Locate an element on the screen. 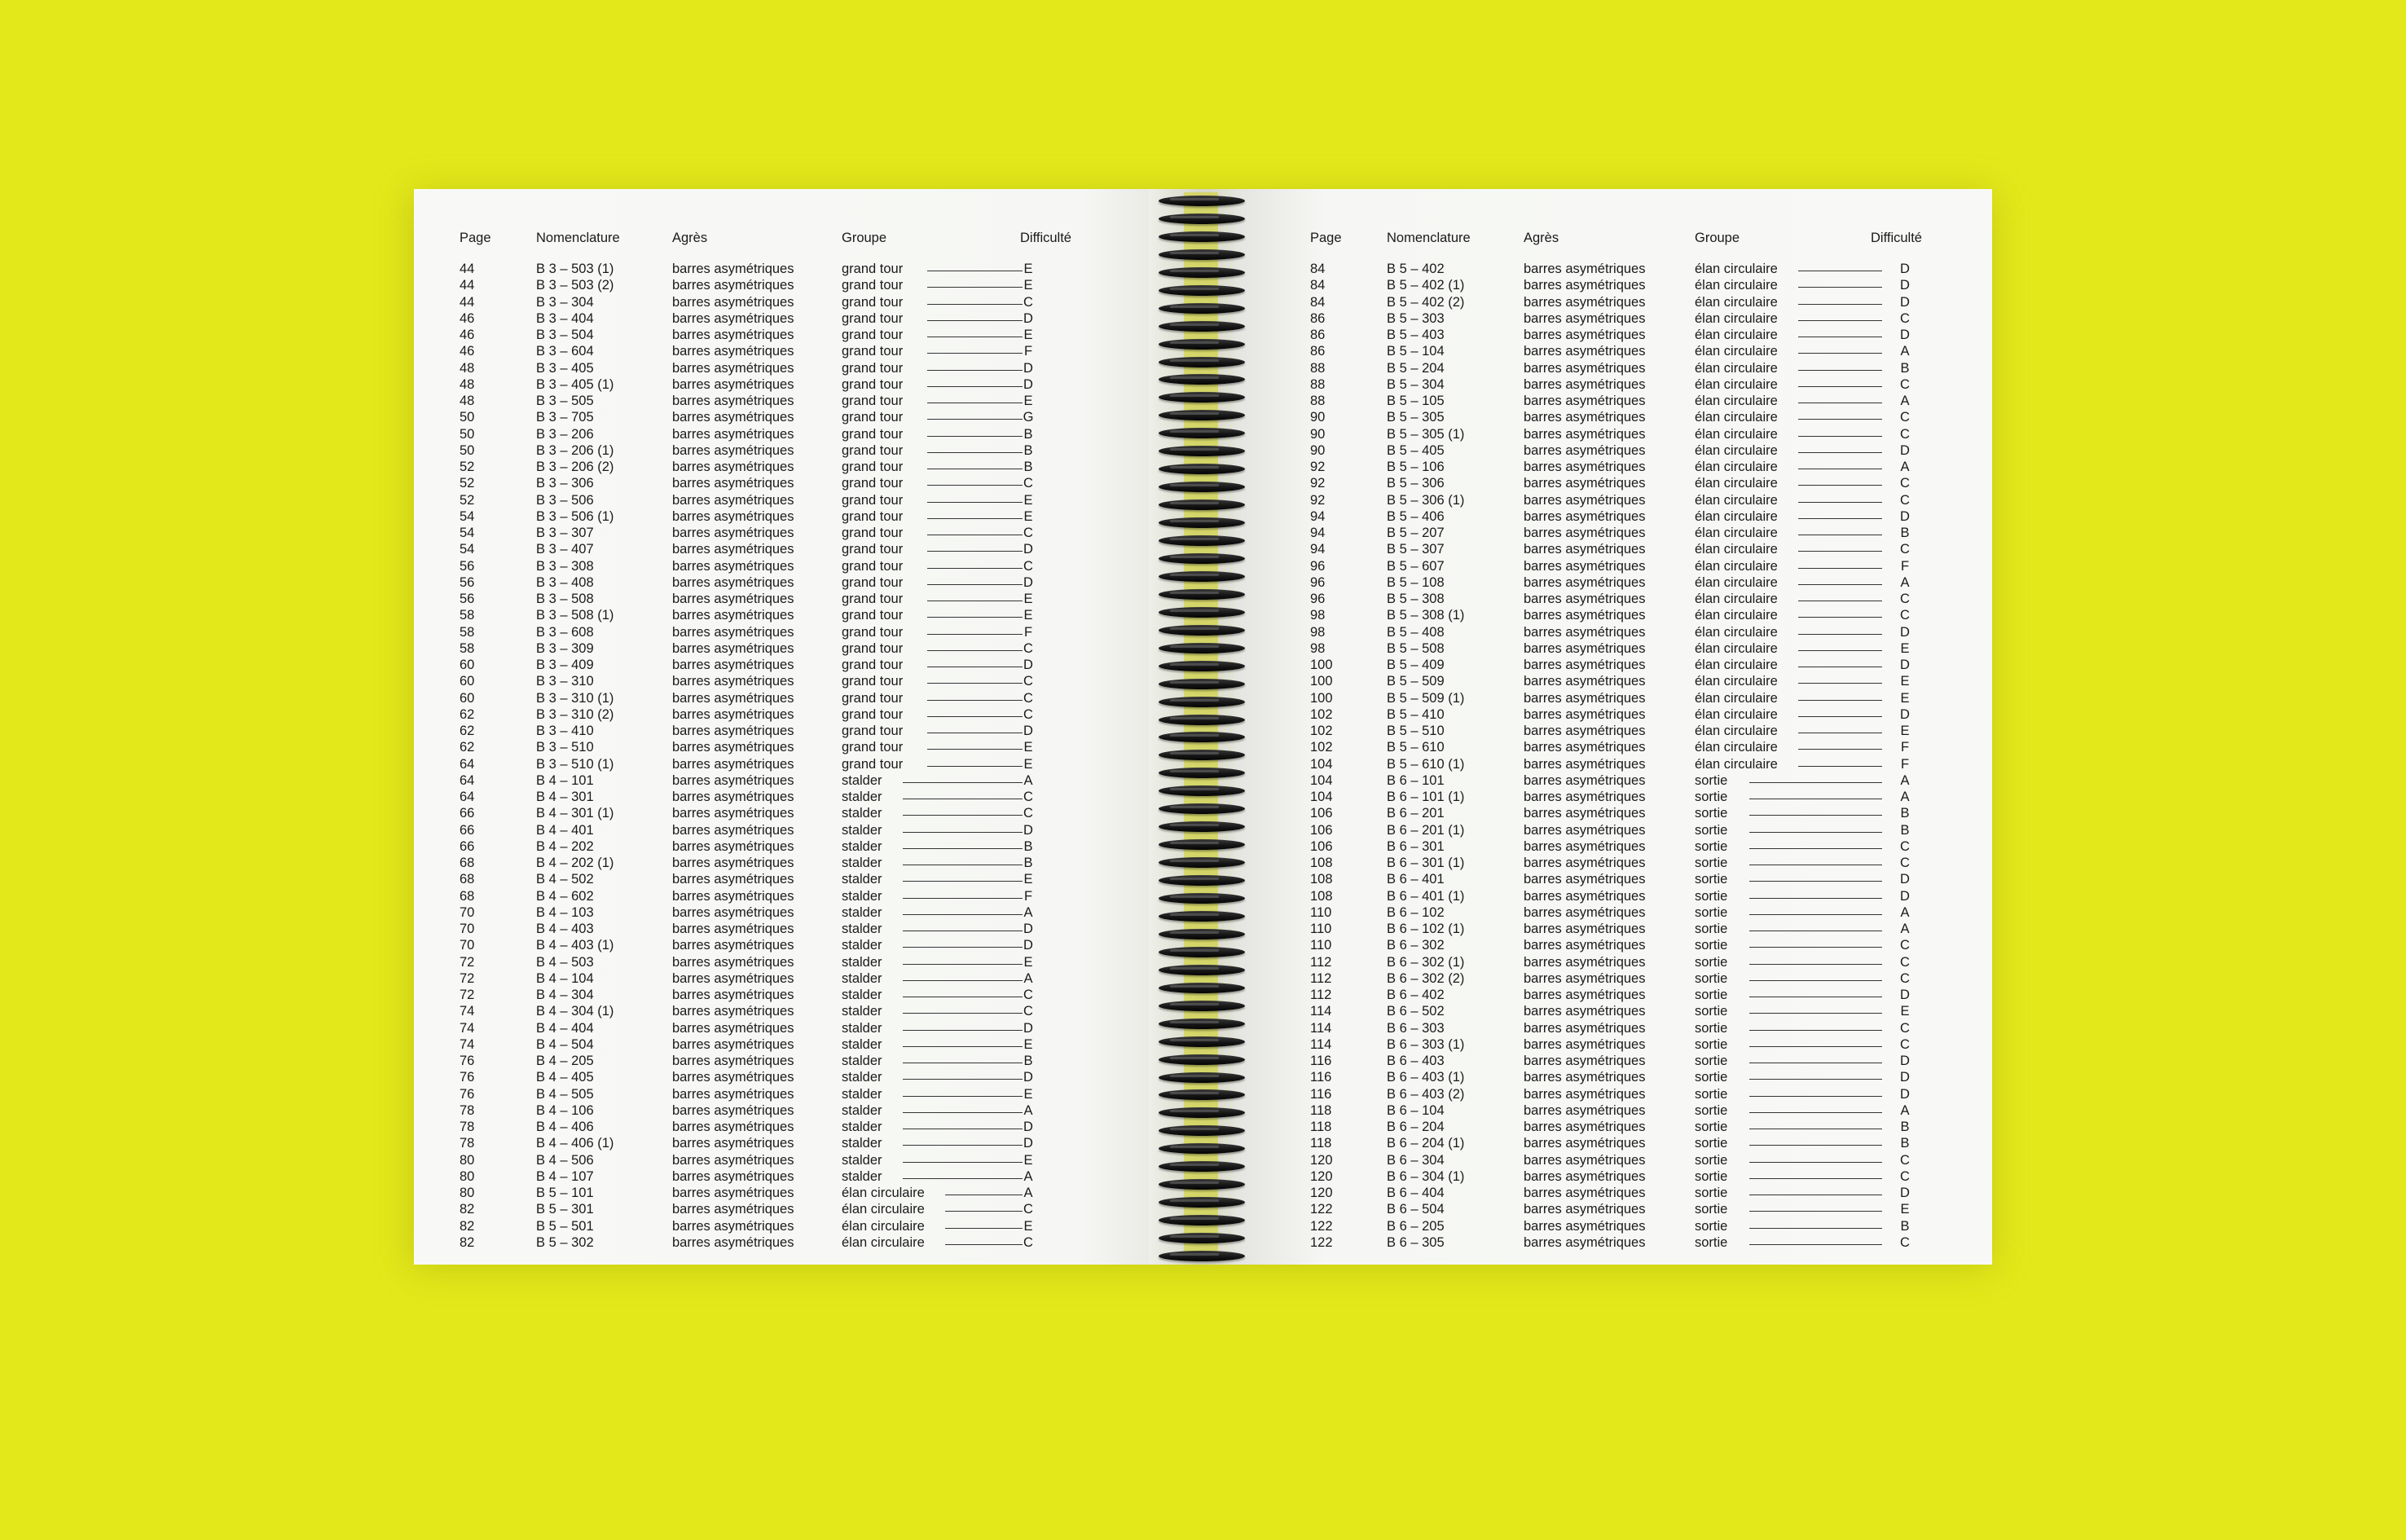  row-page: 66 is located at coordinates (468, 846).